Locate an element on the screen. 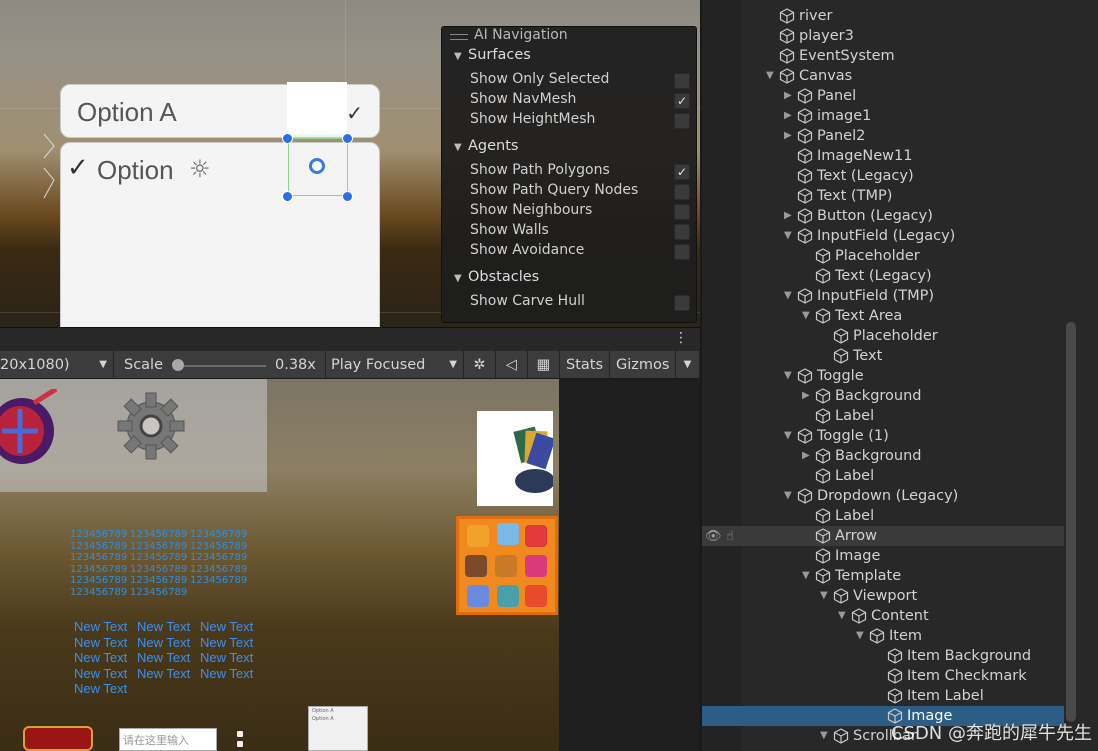 This screenshot has height=751, width=1098. hierarchy-item: ▼ Text Area is located at coordinates (883, 316).